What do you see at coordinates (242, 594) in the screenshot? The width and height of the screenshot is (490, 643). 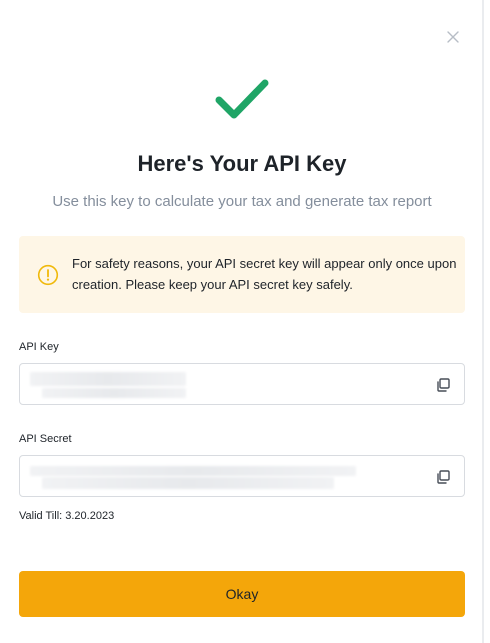 I see `okay-button: Okay` at bounding box center [242, 594].